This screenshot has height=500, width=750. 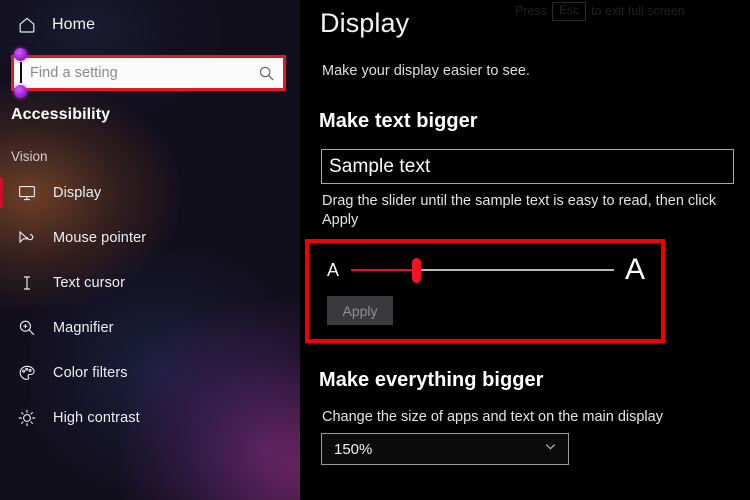 I want to click on search-input: Find a setting, so click(x=148, y=73).